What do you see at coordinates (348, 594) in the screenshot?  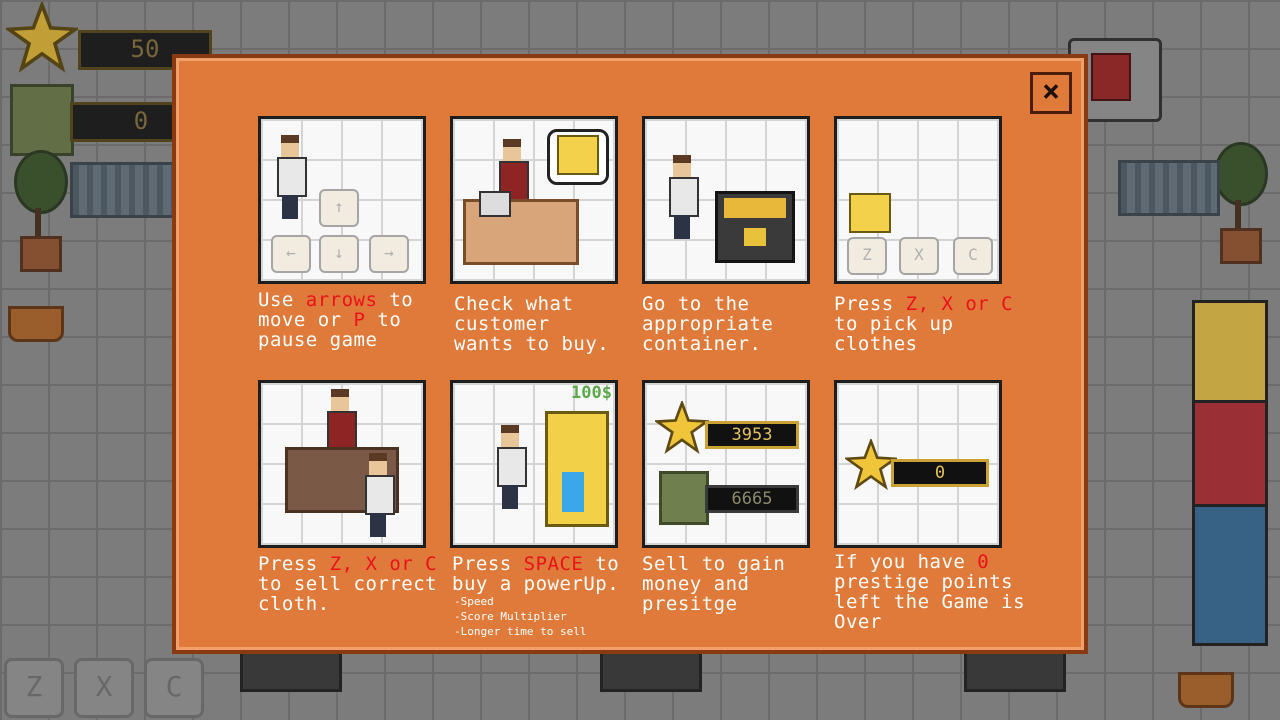 I see `caption-text: to sell correct cloth.` at bounding box center [348, 594].